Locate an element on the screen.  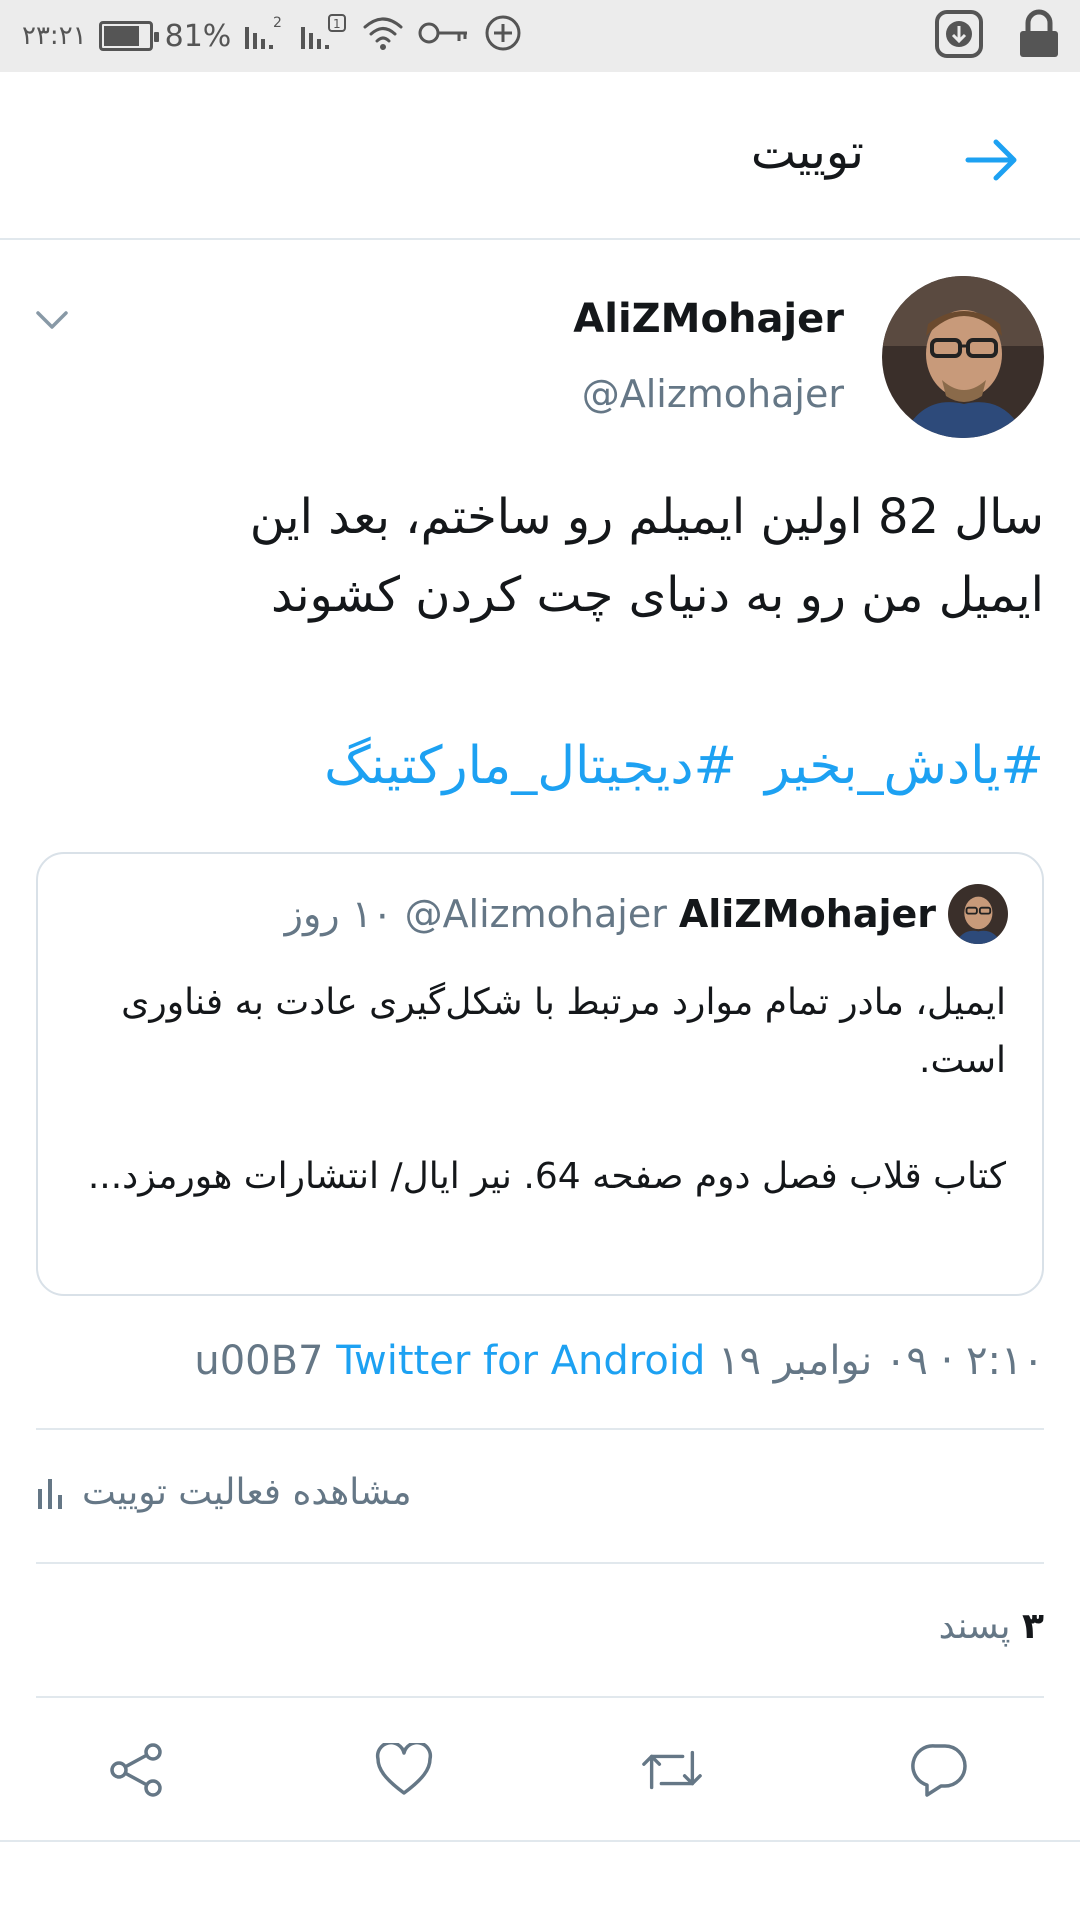
likes-count: ۳ پسند is located at coordinates (991, 1626).